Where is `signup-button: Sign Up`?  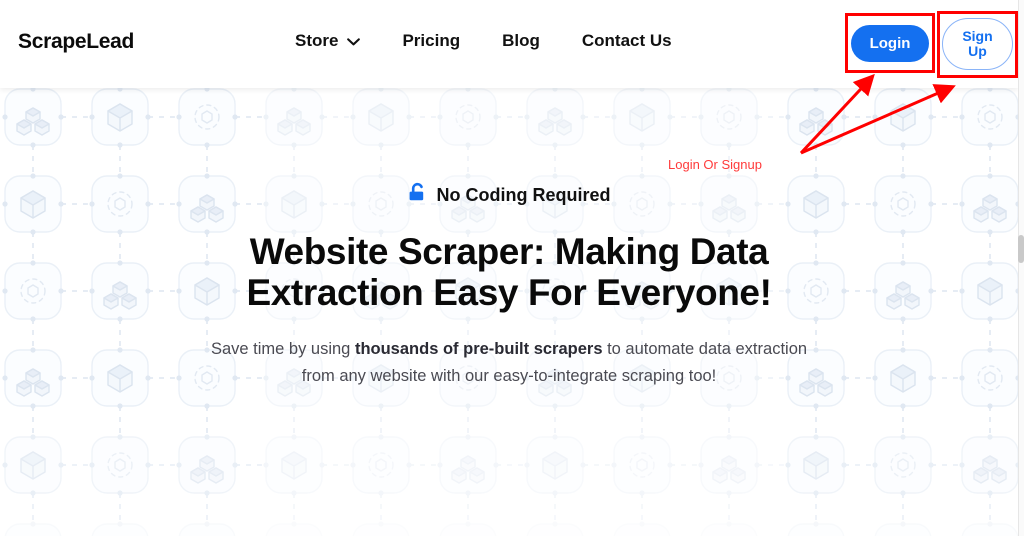 signup-button: Sign Up is located at coordinates (977, 44).